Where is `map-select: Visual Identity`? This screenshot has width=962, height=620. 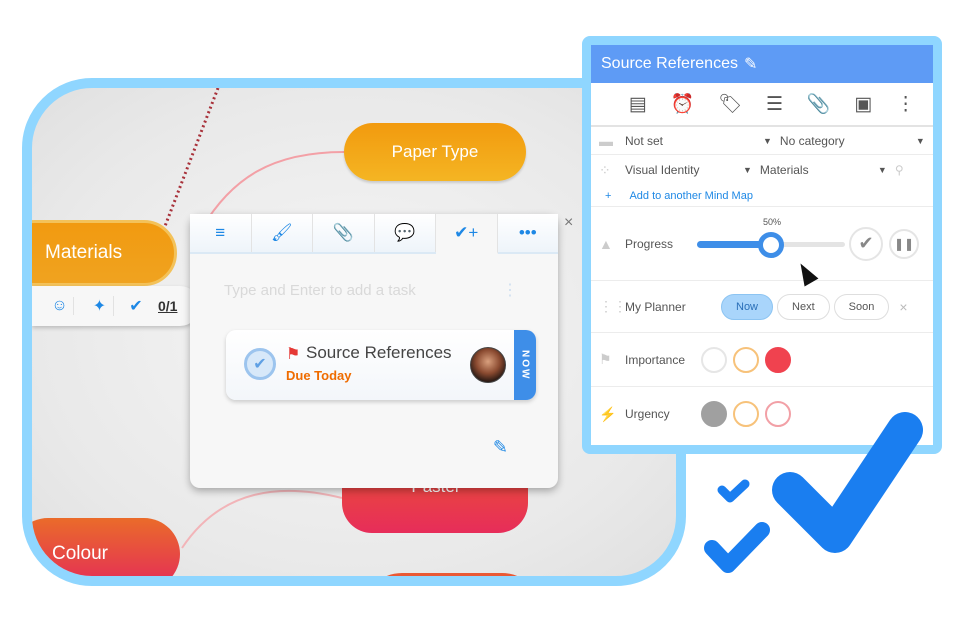 map-select: Visual Identity is located at coordinates (680, 170).